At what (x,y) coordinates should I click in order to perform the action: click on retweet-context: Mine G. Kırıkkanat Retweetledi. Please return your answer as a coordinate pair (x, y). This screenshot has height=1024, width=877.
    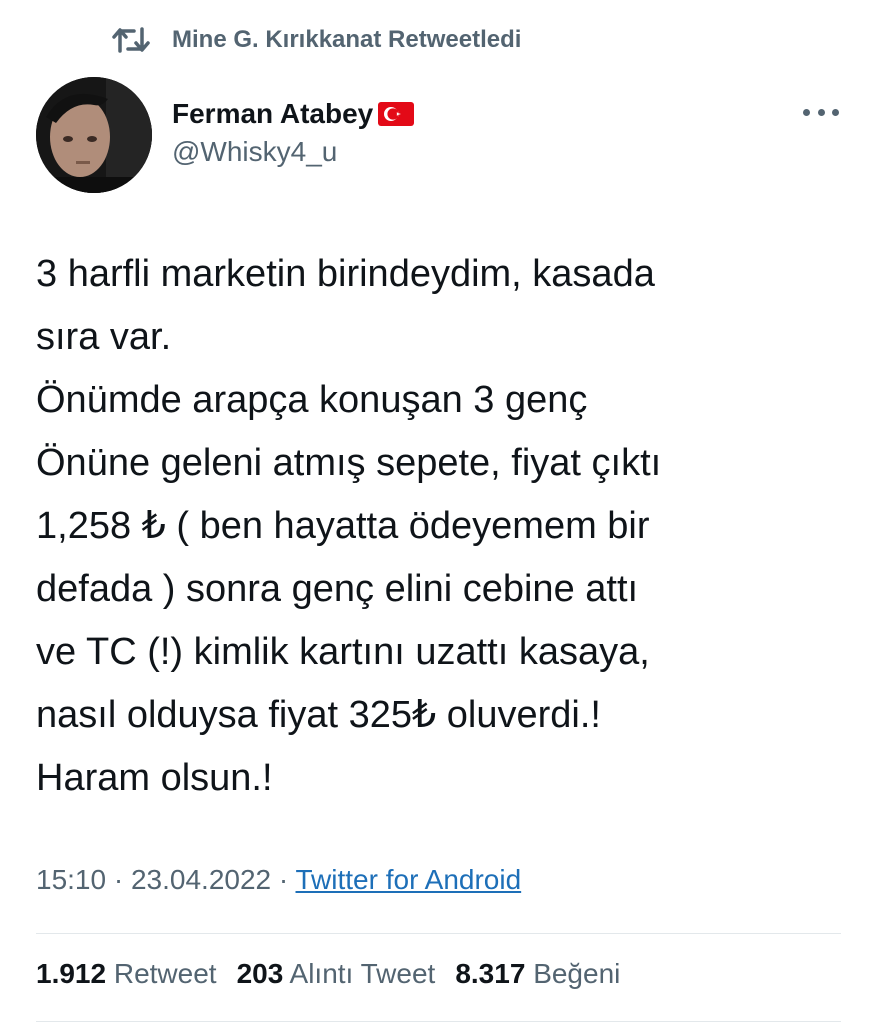
    Looking at the image, I should click on (316, 40).